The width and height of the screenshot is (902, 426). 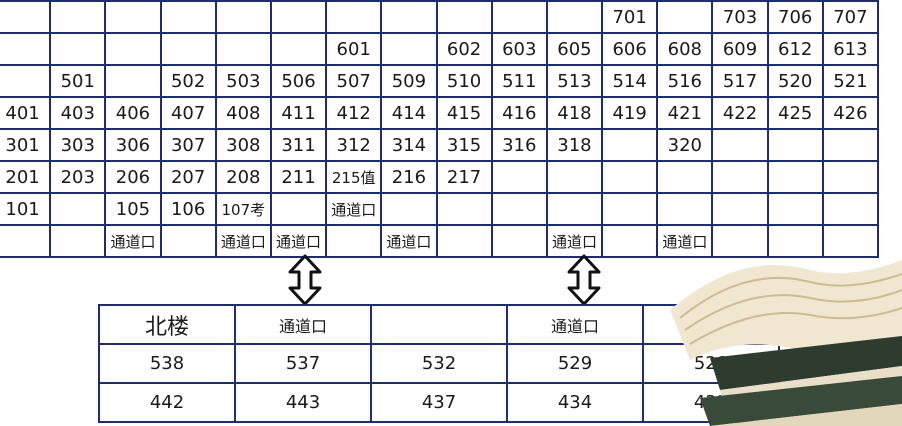 I want to click on table-row: 601 602 603 605 606 608 609 612 613, so click(x=440, y=49).